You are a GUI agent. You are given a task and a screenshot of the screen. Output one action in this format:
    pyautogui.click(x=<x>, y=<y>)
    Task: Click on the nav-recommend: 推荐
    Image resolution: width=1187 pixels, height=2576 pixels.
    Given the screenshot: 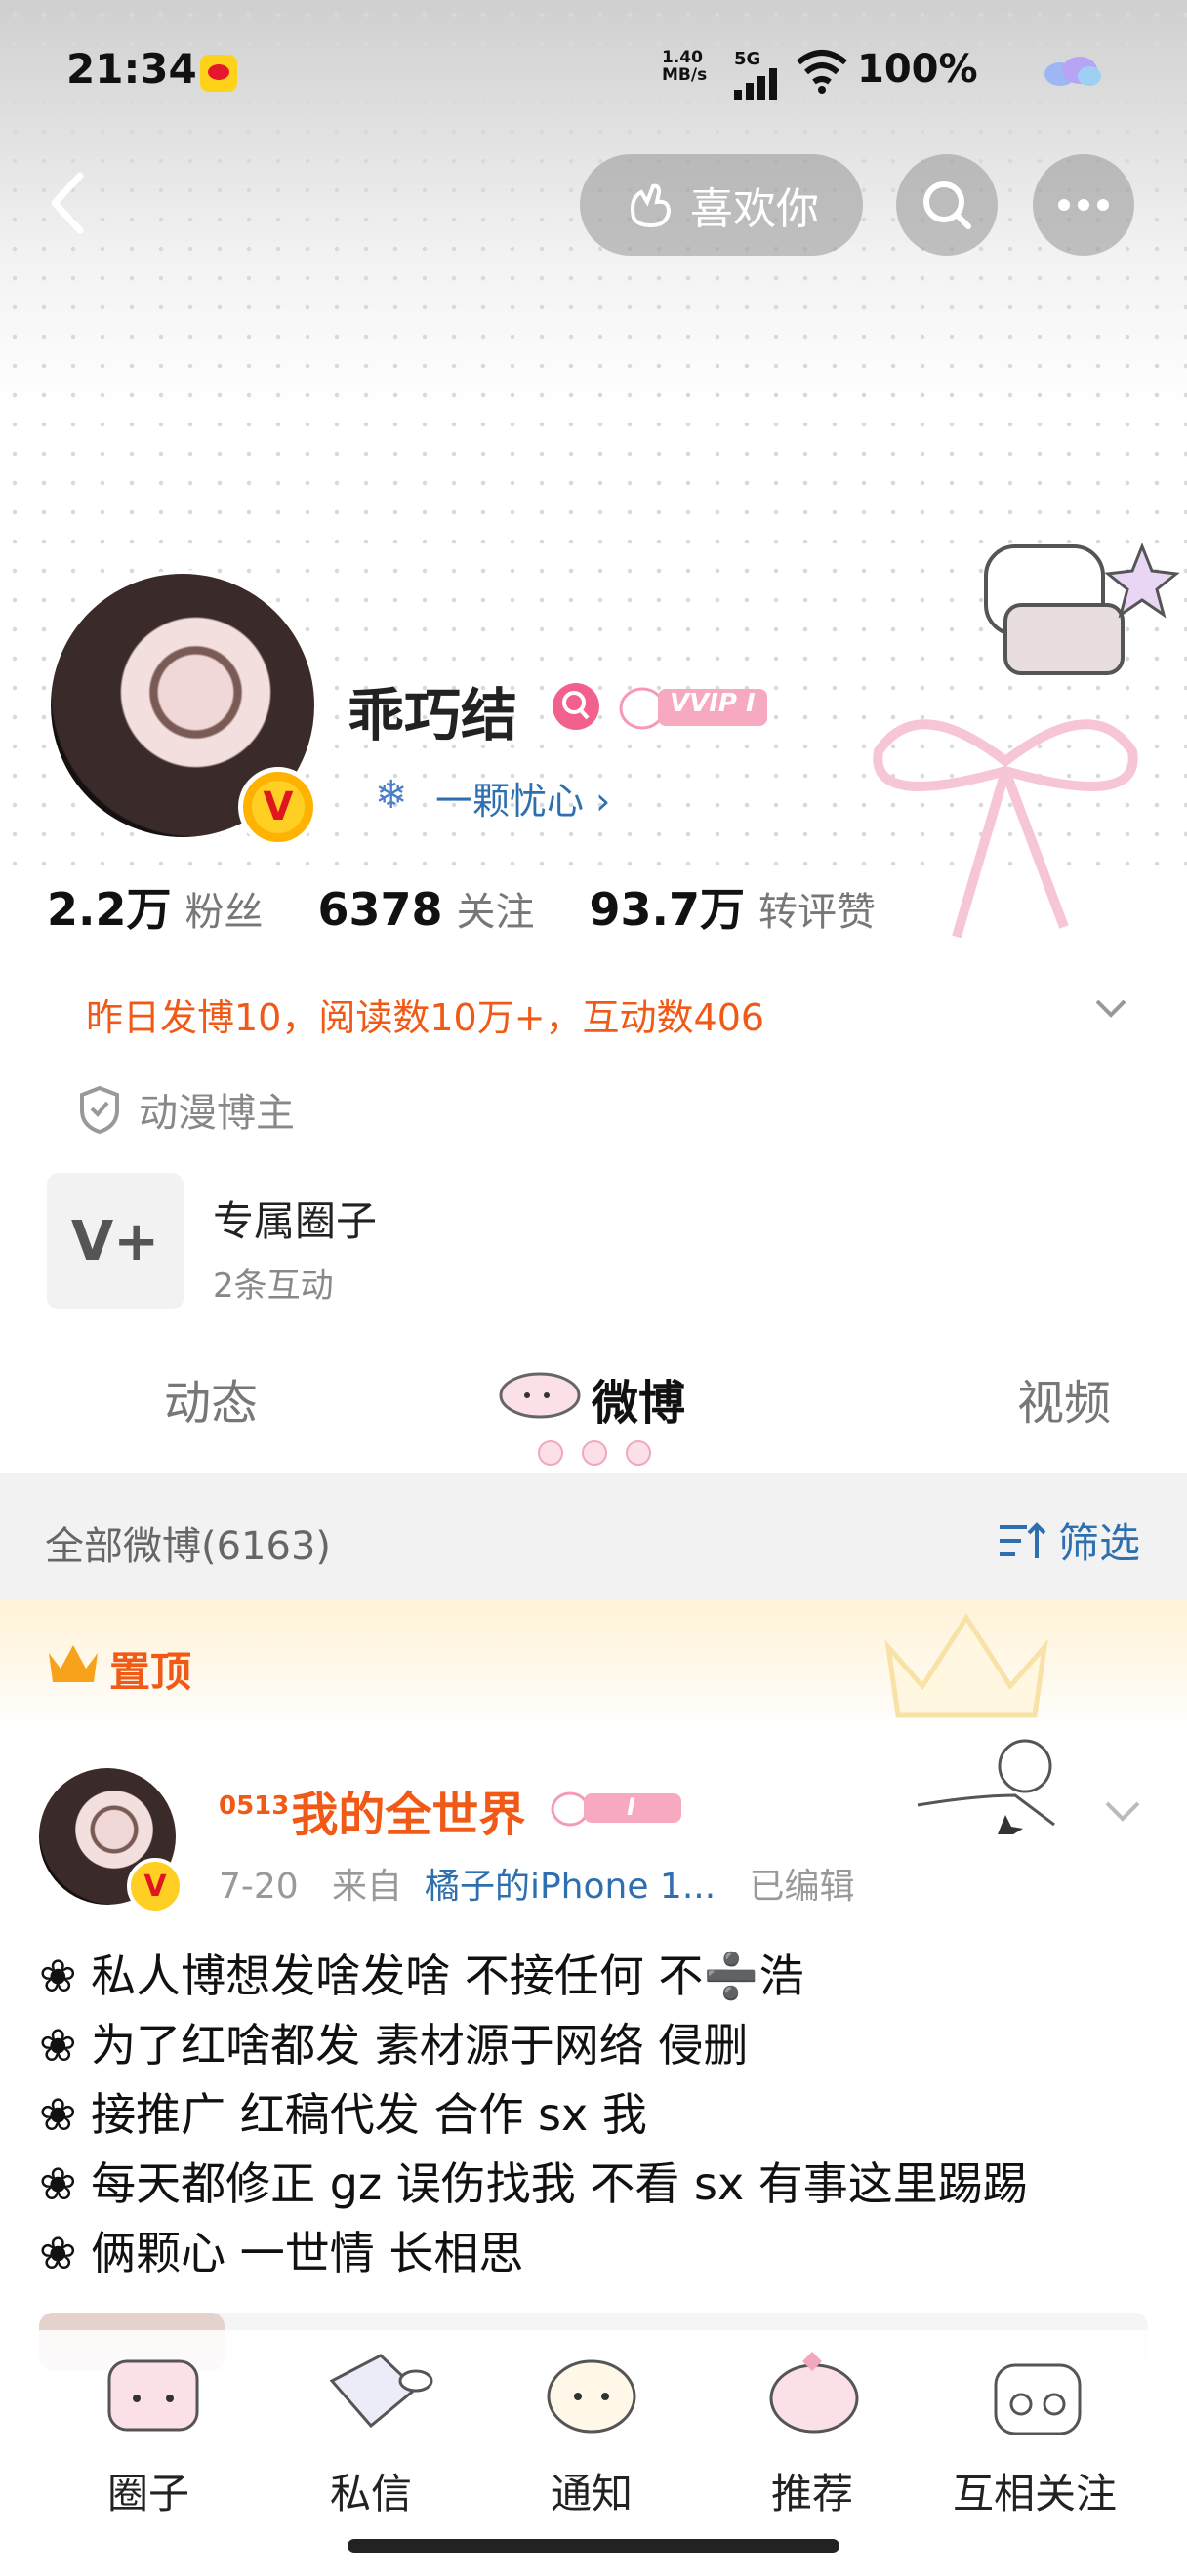 What is the action you would take?
    pyautogui.click(x=812, y=2431)
    